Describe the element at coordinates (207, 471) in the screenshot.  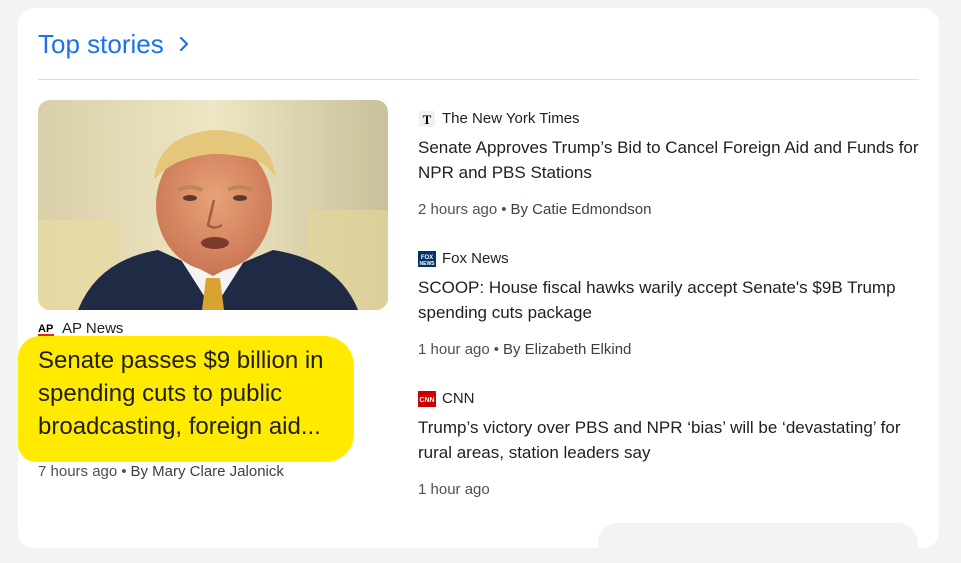
I see `featured-byline: By Mary Clare Jalonick` at that location.